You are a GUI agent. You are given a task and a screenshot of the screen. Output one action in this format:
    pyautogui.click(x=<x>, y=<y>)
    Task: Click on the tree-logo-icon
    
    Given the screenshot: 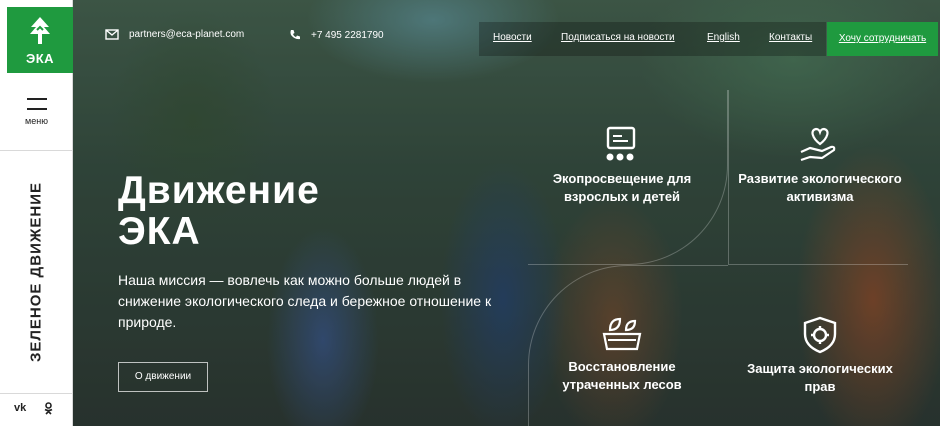 What is the action you would take?
    pyautogui.click(x=40, y=30)
    